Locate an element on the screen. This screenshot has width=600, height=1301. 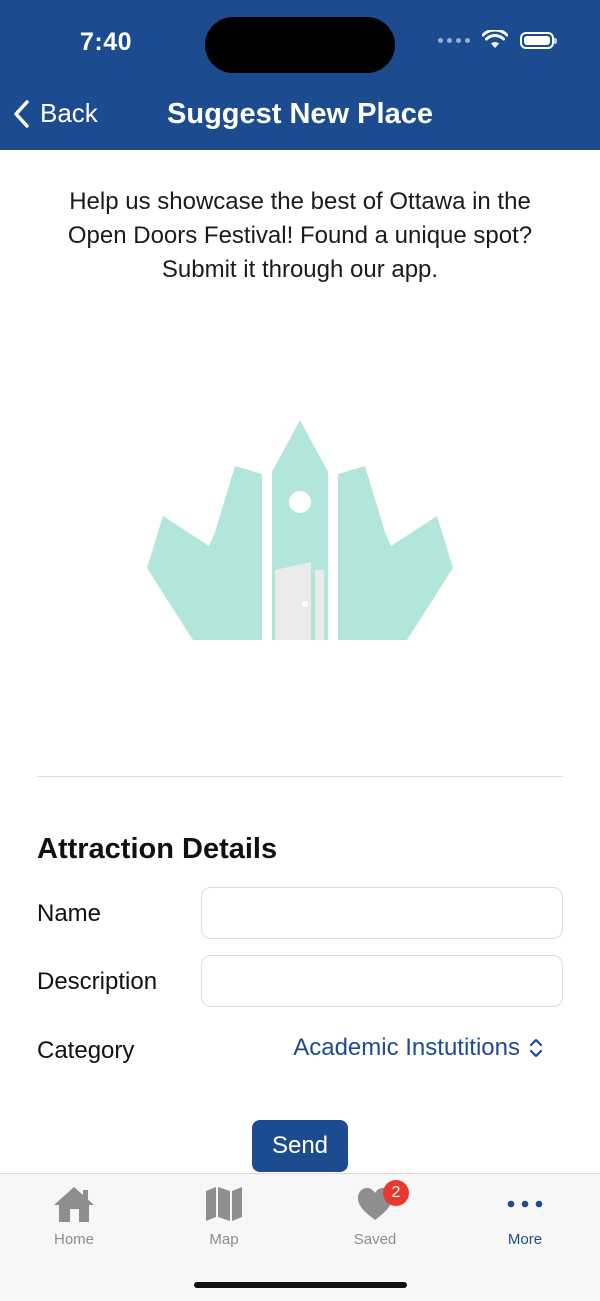
back-button: Back is located at coordinates (55, 113).